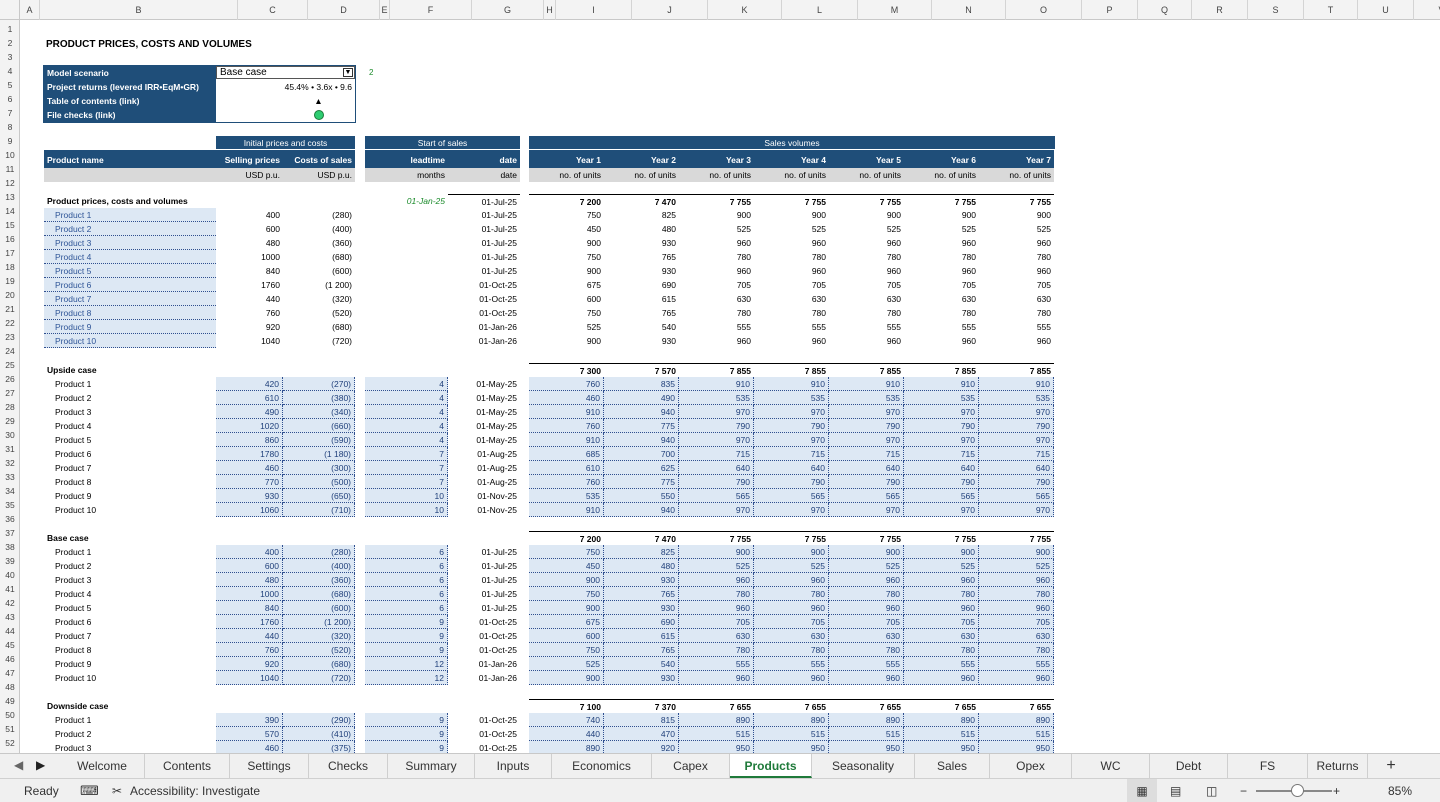 This screenshot has width=1440, height=802. I want to click on sheet-tab: Inputs, so click(513, 766).